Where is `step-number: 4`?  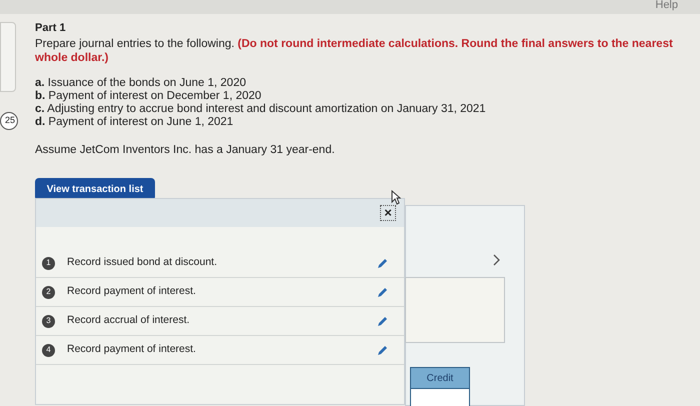 step-number: 4 is located at coordinates (48, 350).